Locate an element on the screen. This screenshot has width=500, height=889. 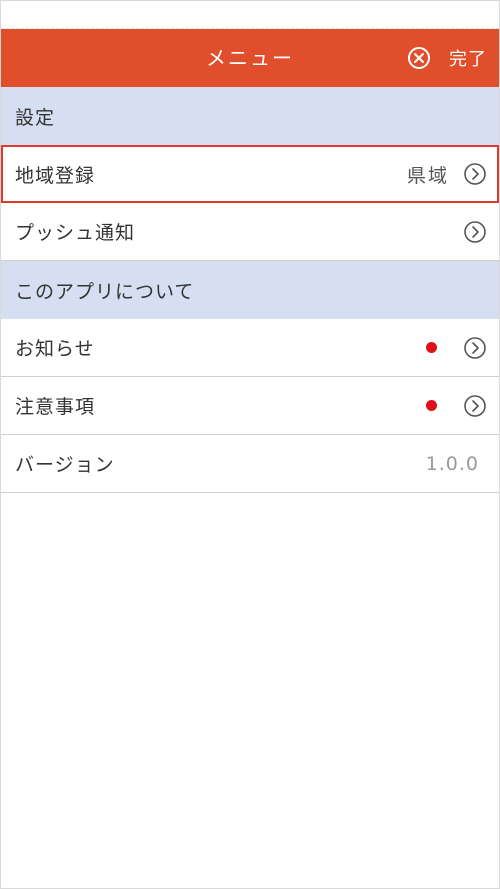
status-area is located at coordinates (250, 15).